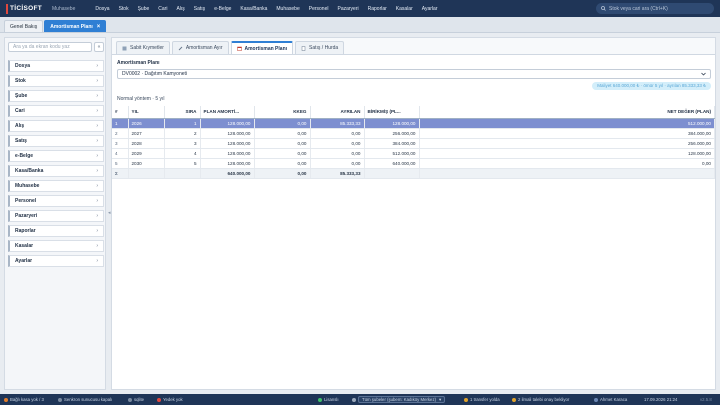 The width and height of the screenshot is (720, 405). I want to click on sidebar-search-input: Ara ya da ekran kodu yaz, so click(50, 47).